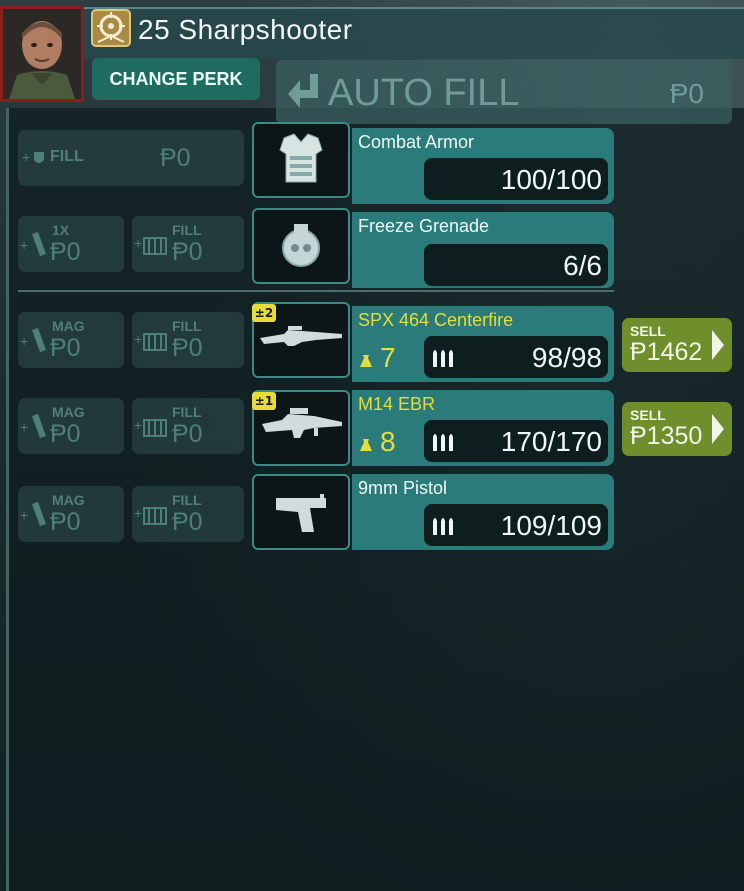 This screenshot has height=891, width=744. What do you see at coordinates (33, 157) in the screenshot?
I see `armor-small-icon: +` at bounding box center [33, 157].